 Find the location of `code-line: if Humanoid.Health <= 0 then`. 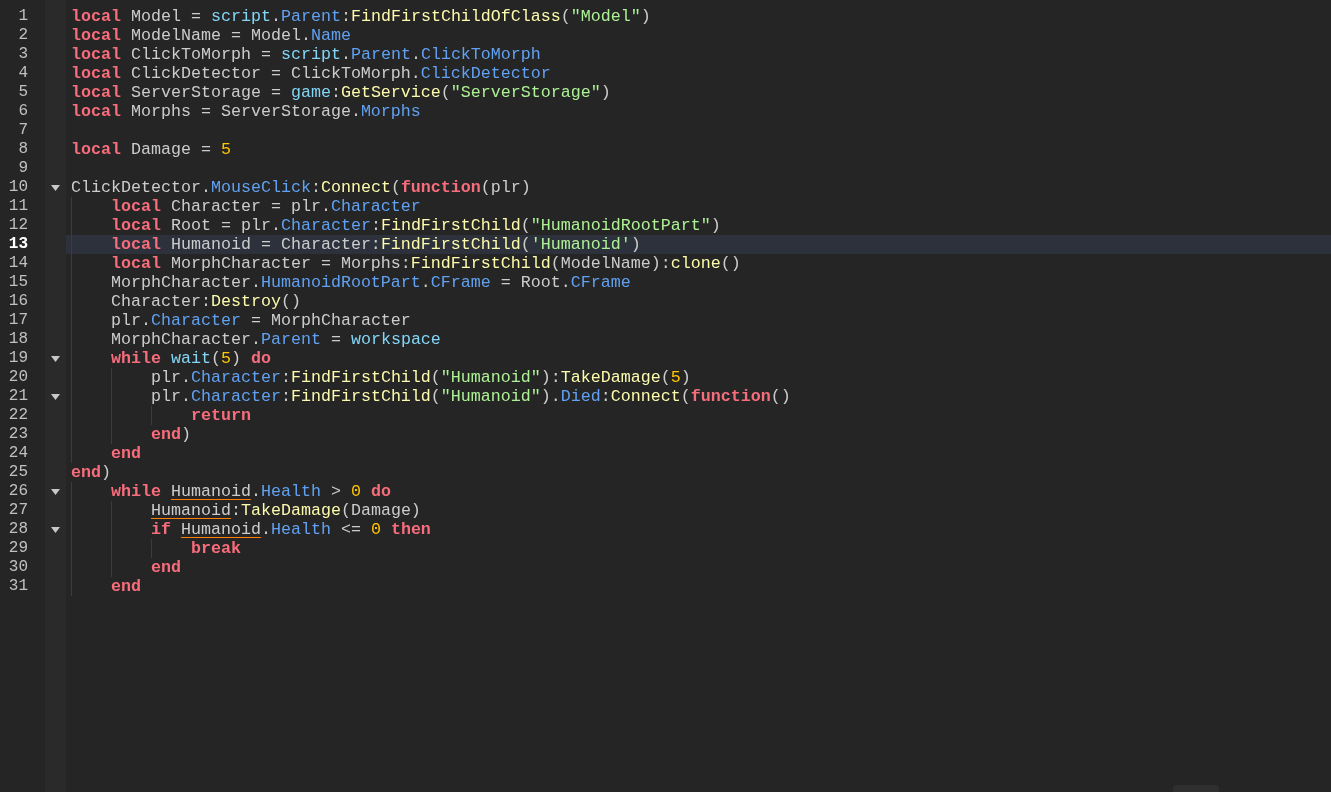

code-line: if Humanoid.Health <= 0 then is located at coordinates (290, 529).